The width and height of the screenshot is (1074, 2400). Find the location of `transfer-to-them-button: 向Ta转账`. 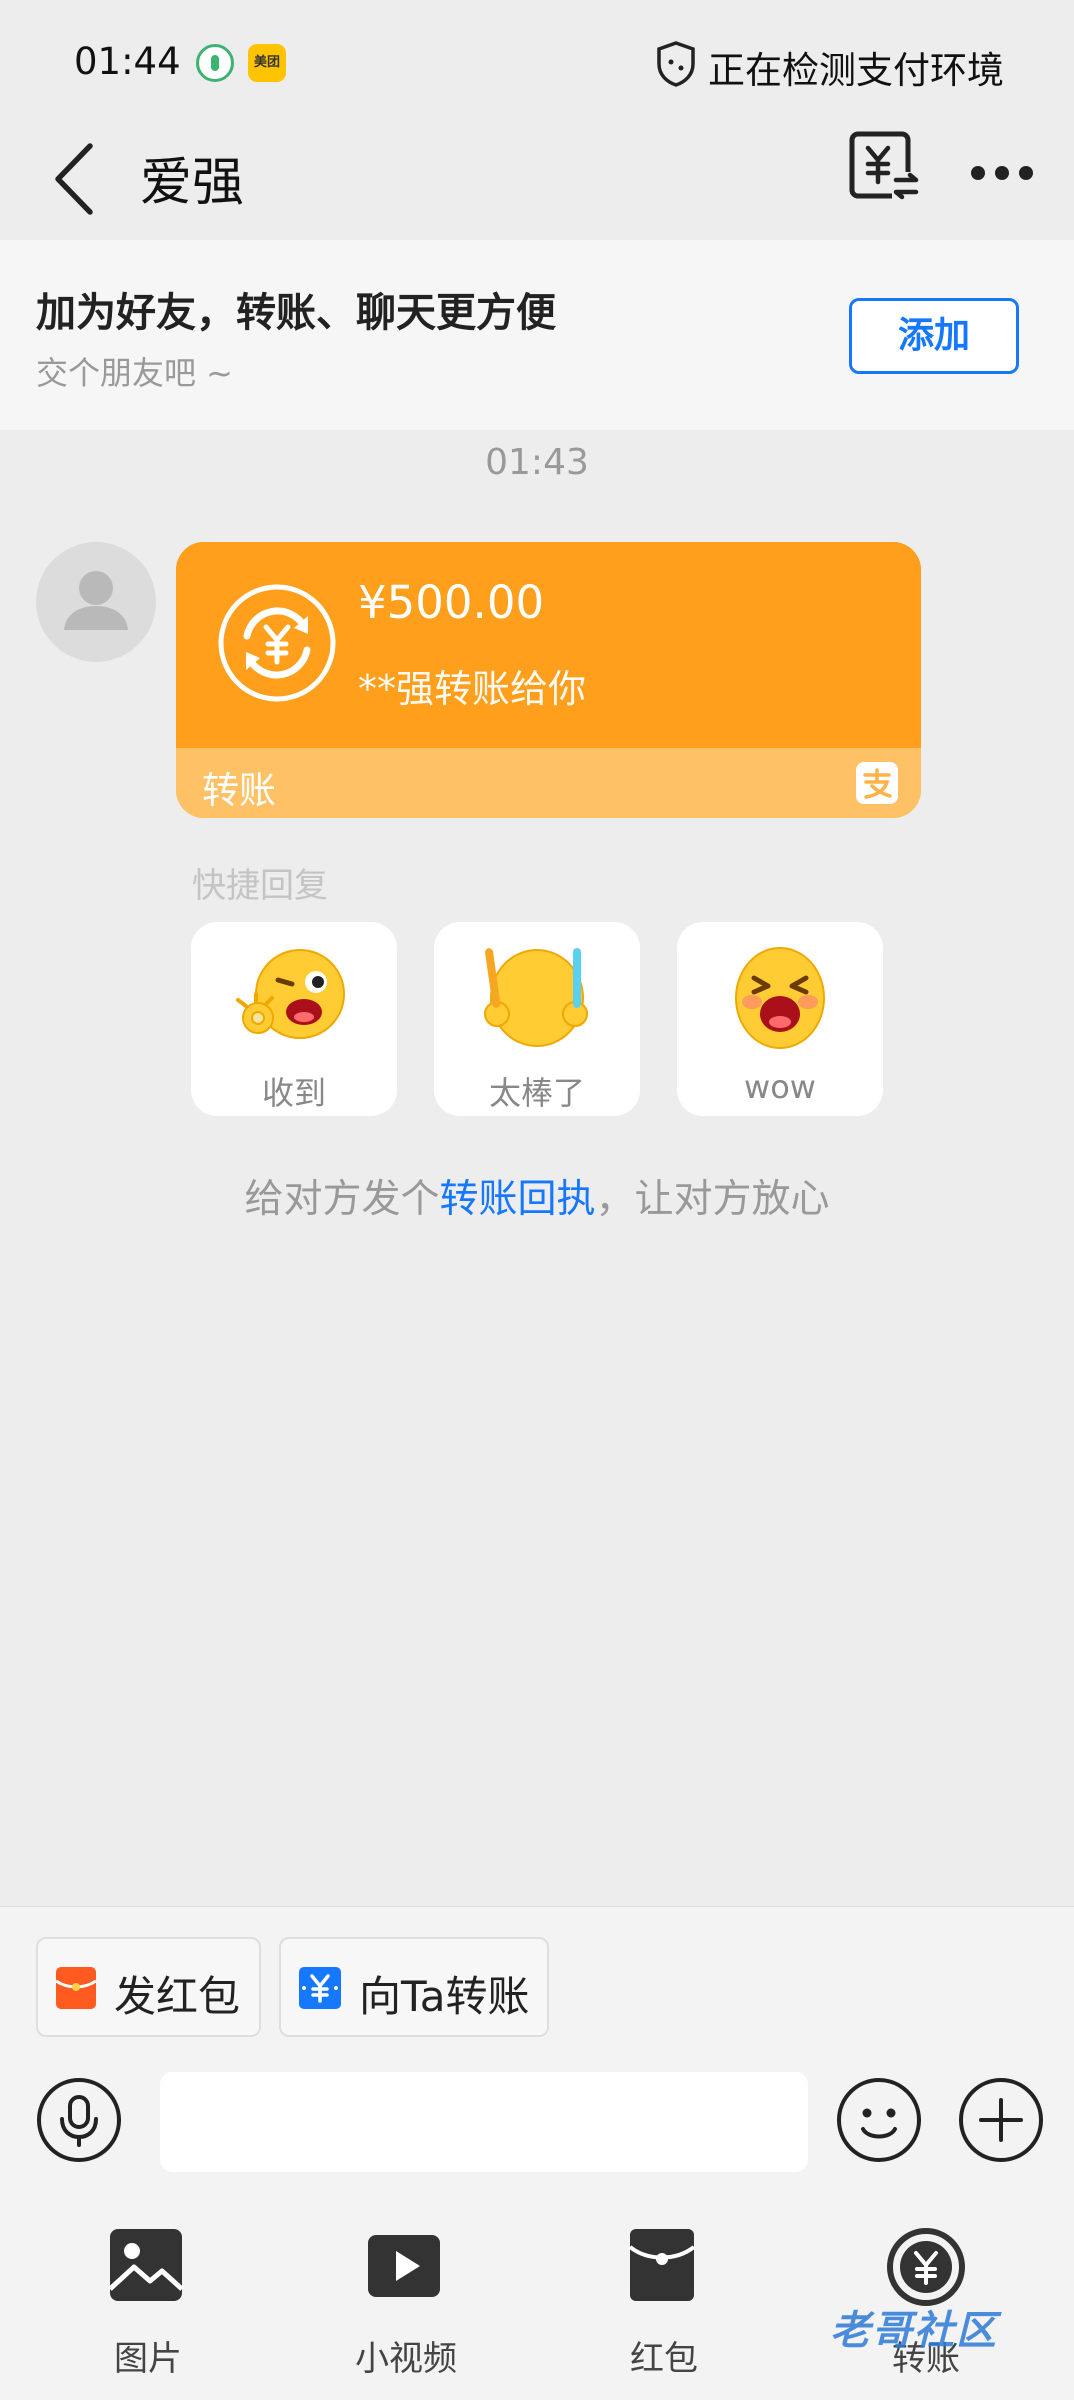

transfer-to-them-button: 向Ta转账 is located at coordinates (414, 1987).